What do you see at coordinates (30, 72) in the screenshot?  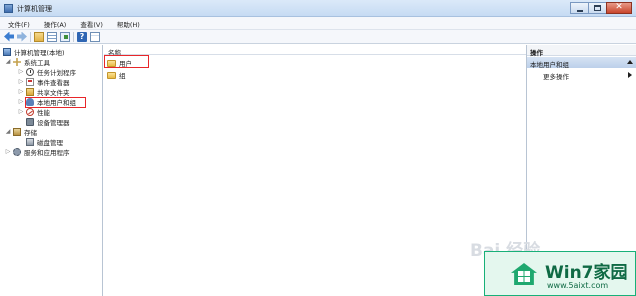 I see `clock-icon` at bounding box center [30, 72].